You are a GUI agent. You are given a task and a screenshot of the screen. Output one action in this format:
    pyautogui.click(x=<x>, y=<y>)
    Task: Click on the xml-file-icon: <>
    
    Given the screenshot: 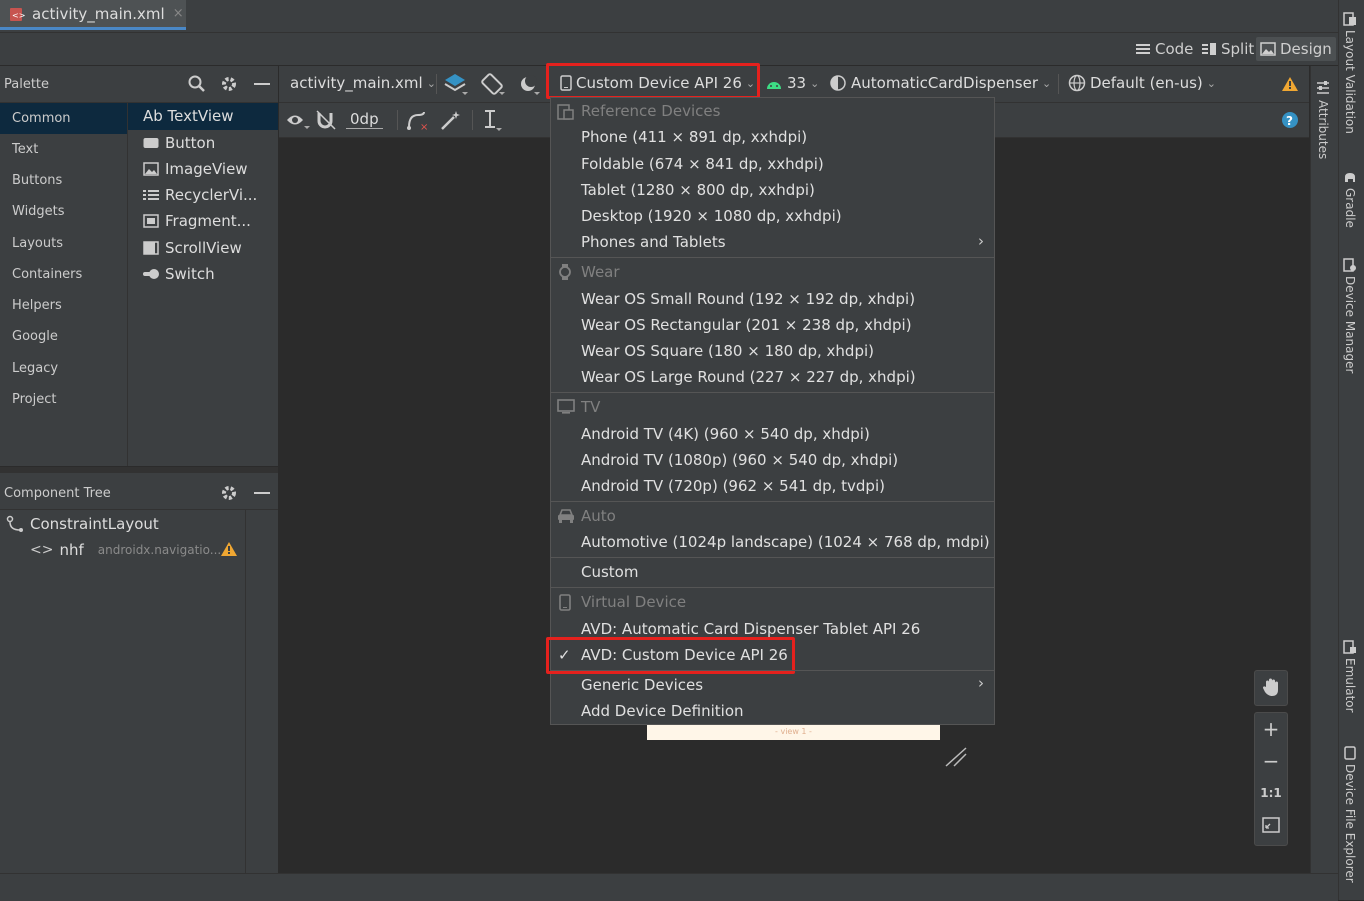 What is the action you would take?
    pyautogui.click(x=17, y=14)
    